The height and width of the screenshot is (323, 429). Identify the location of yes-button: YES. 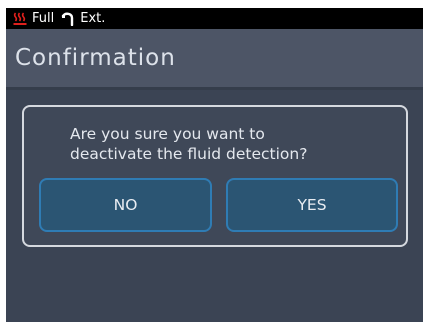
(312, 205).